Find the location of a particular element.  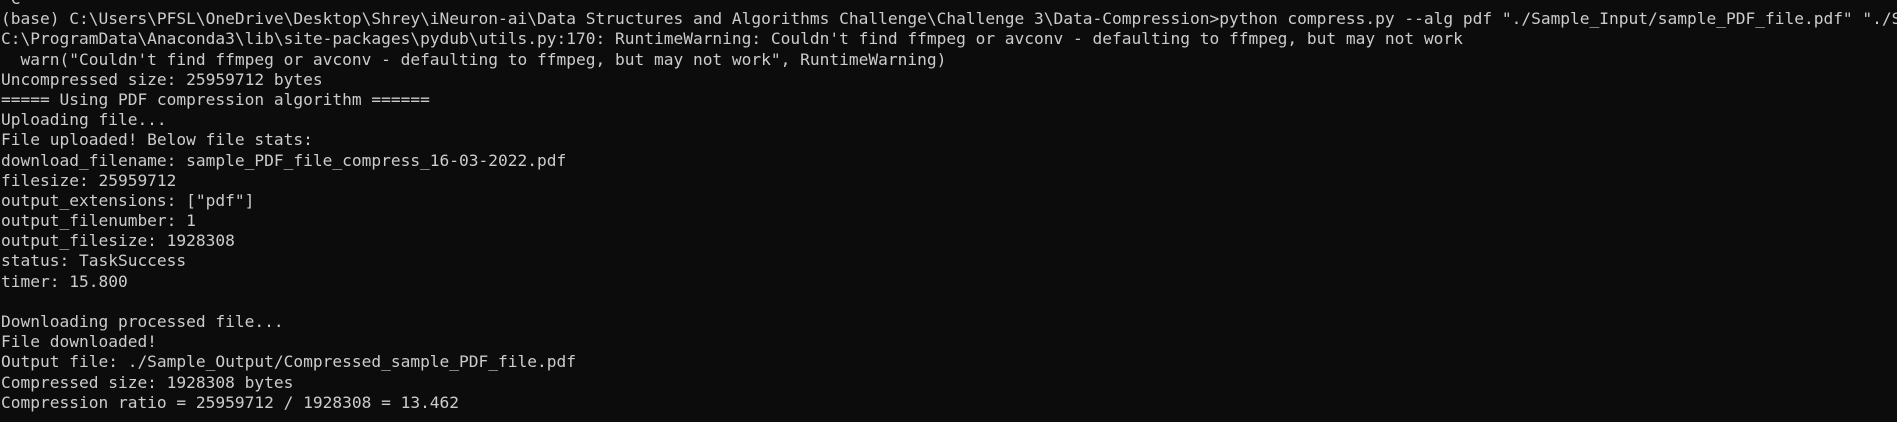

terminal-line-uploaded: File uploaded! Below file stats: is located at coordinates (157, 140).